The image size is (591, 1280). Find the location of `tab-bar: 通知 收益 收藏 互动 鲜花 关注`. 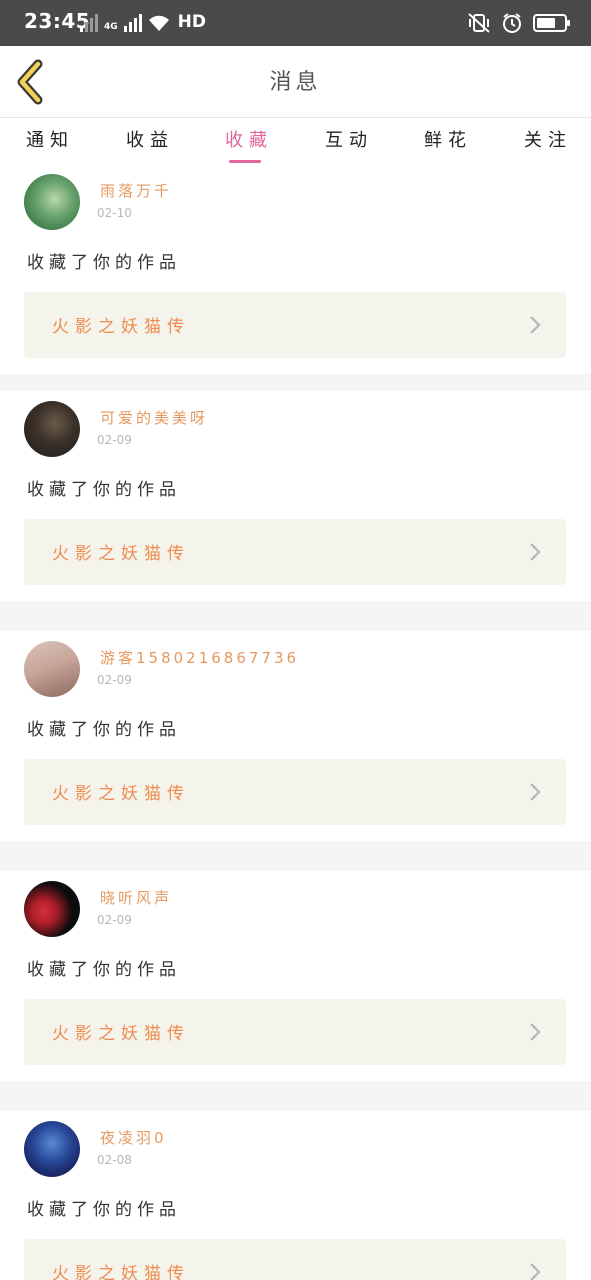

tab-bar: 通知 收益 收藏 互动 鲜花 关注 is located at coordinates (295, 141).